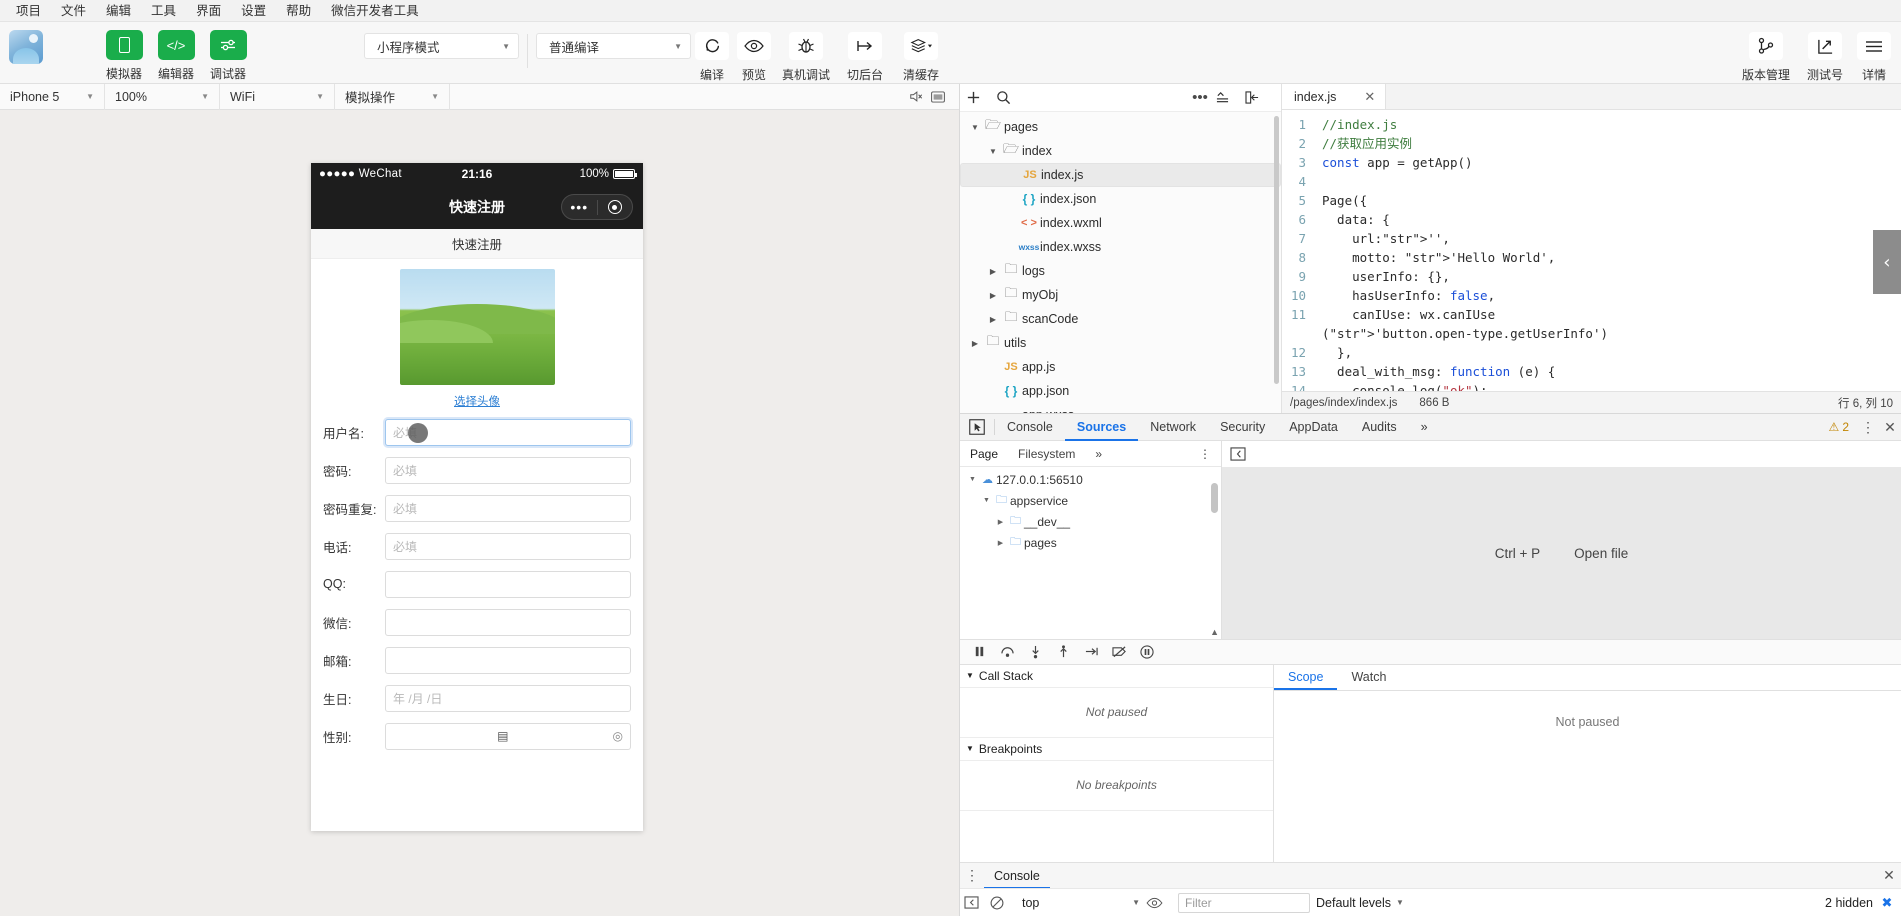  What do you see at coordinates (1120, 199) in the screenshot?
I see `file-tree-item: { } index.json` at bounding box center [1120, 199].